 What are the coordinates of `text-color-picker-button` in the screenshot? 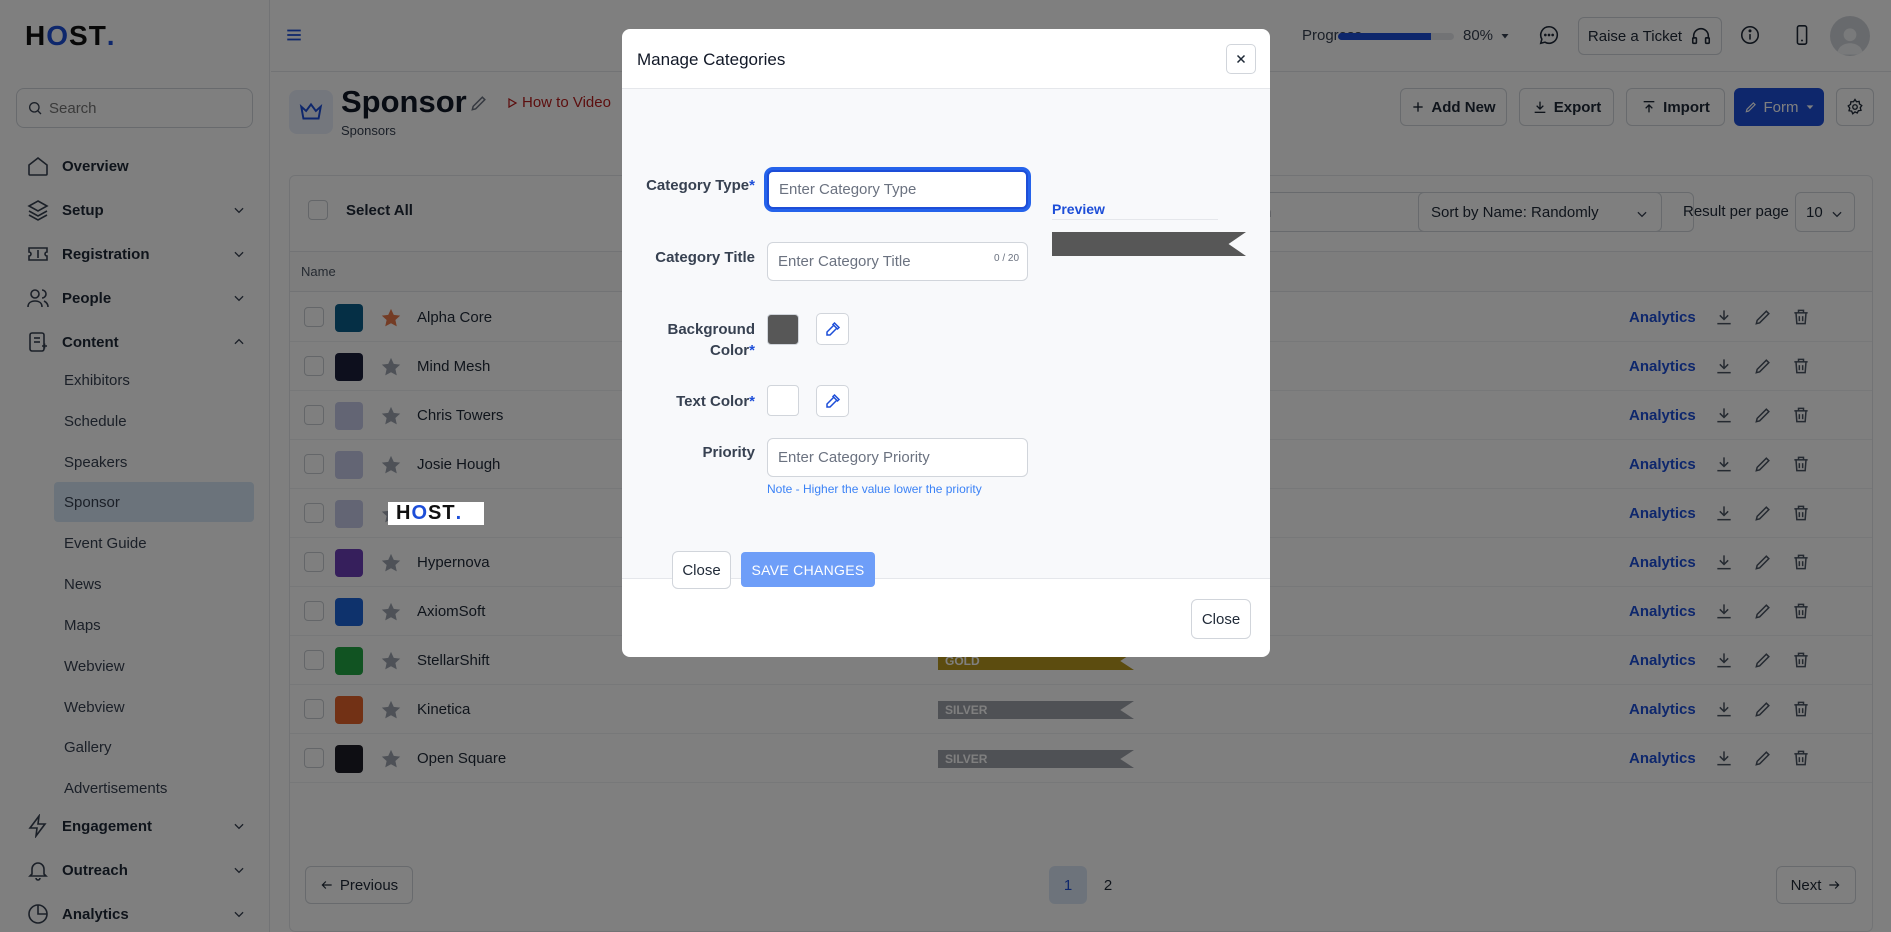 It's located at (832, 401).